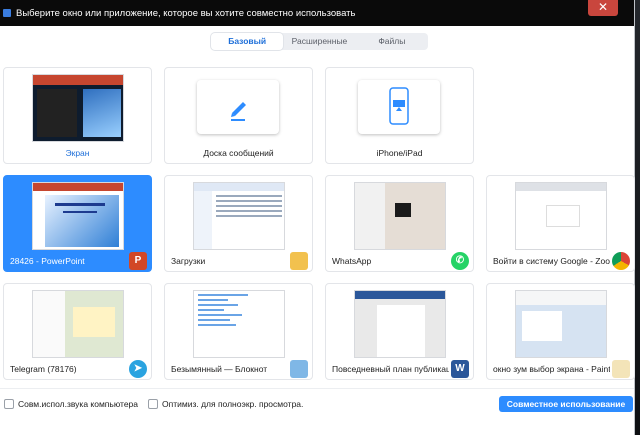 The image size is (640, 435). Describe the element at coordinates (400, 216) in the screenshot. I see `whatsapp-thumbnail` at that location.